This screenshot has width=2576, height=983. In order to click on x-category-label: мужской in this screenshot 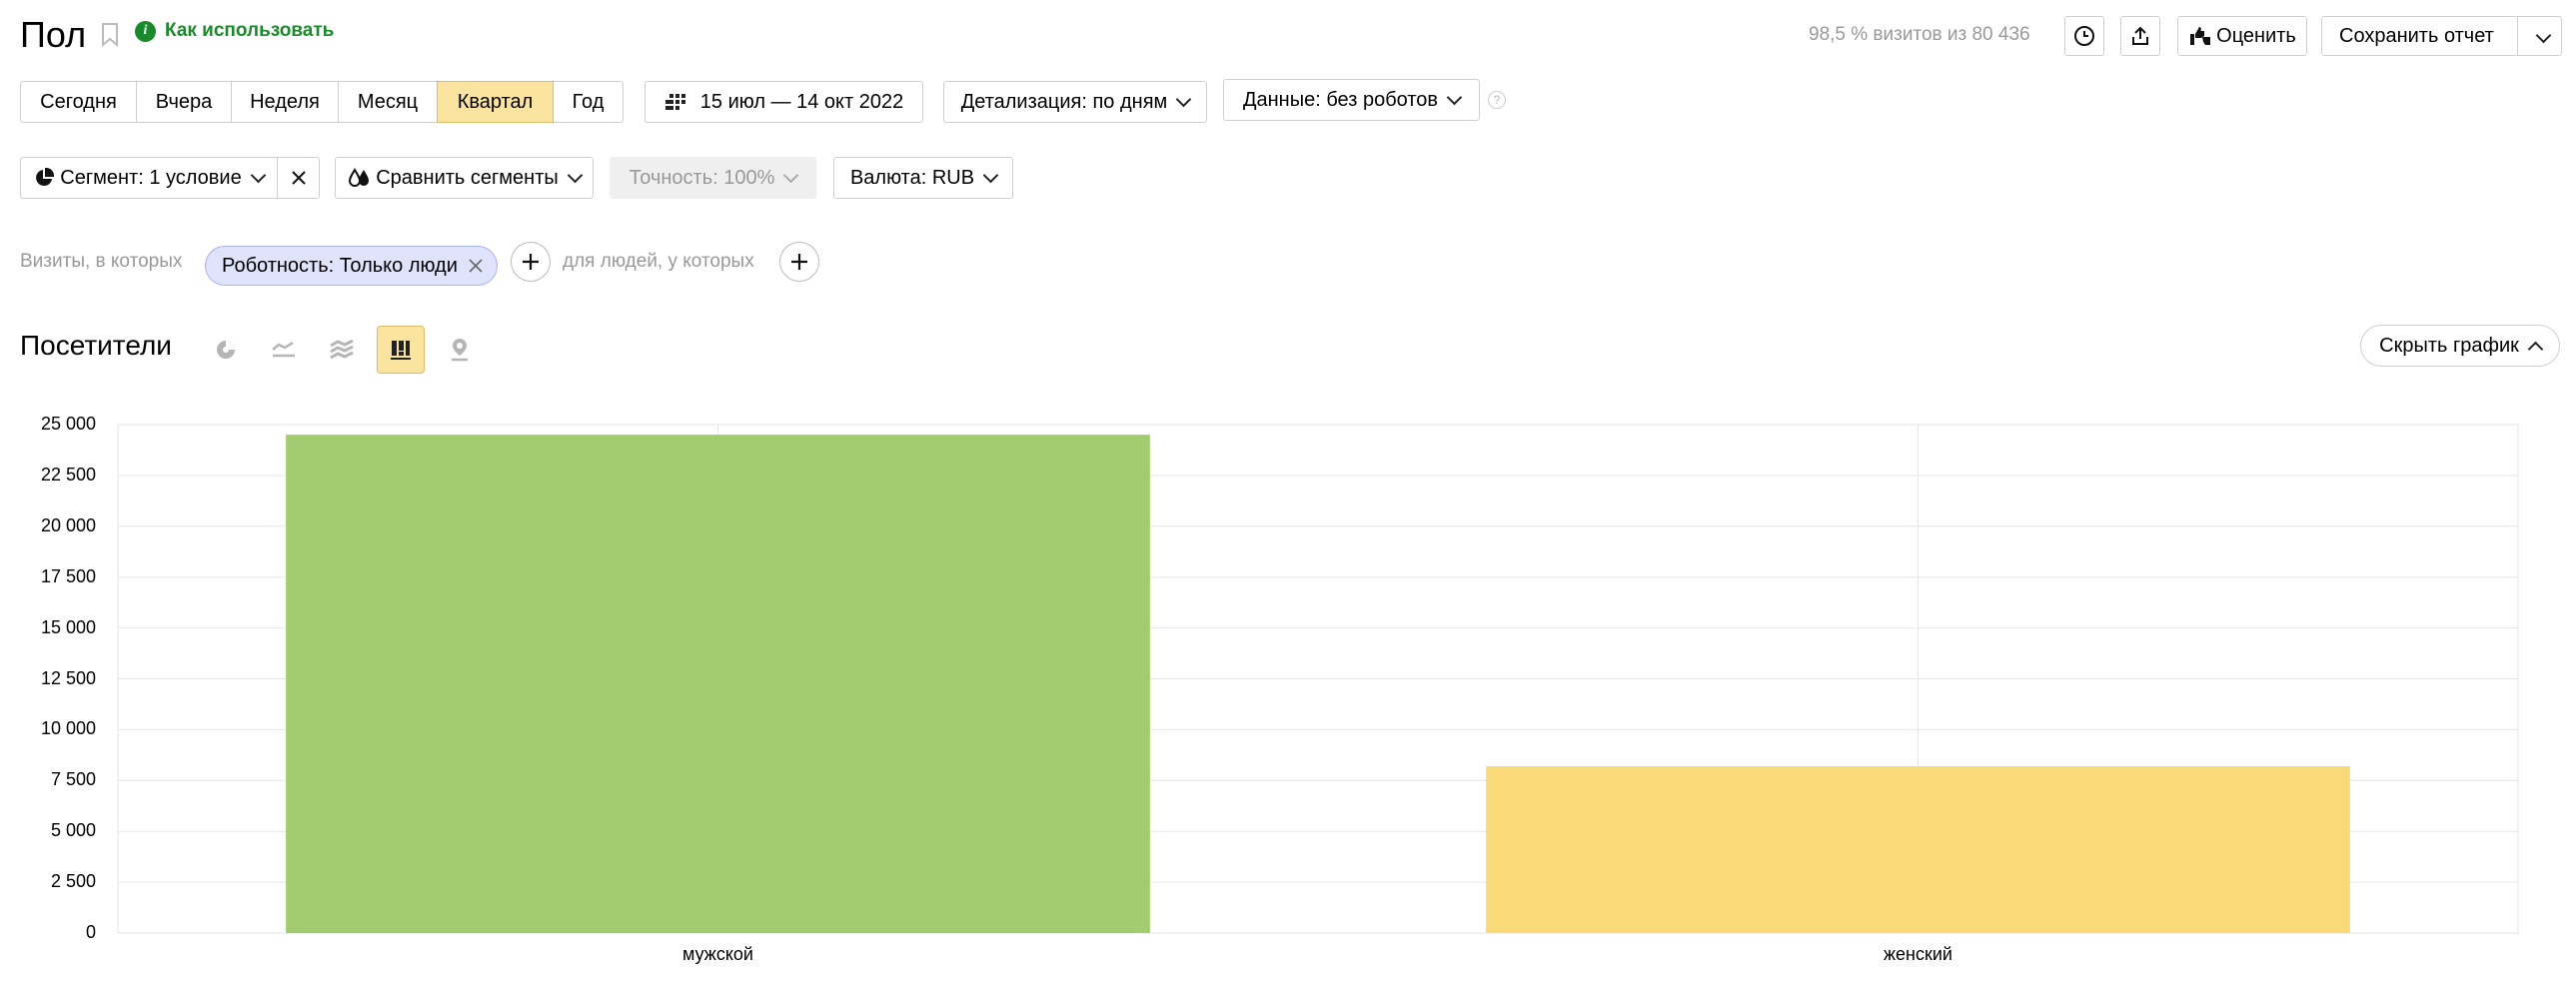, I will do `click(717, 954)`.